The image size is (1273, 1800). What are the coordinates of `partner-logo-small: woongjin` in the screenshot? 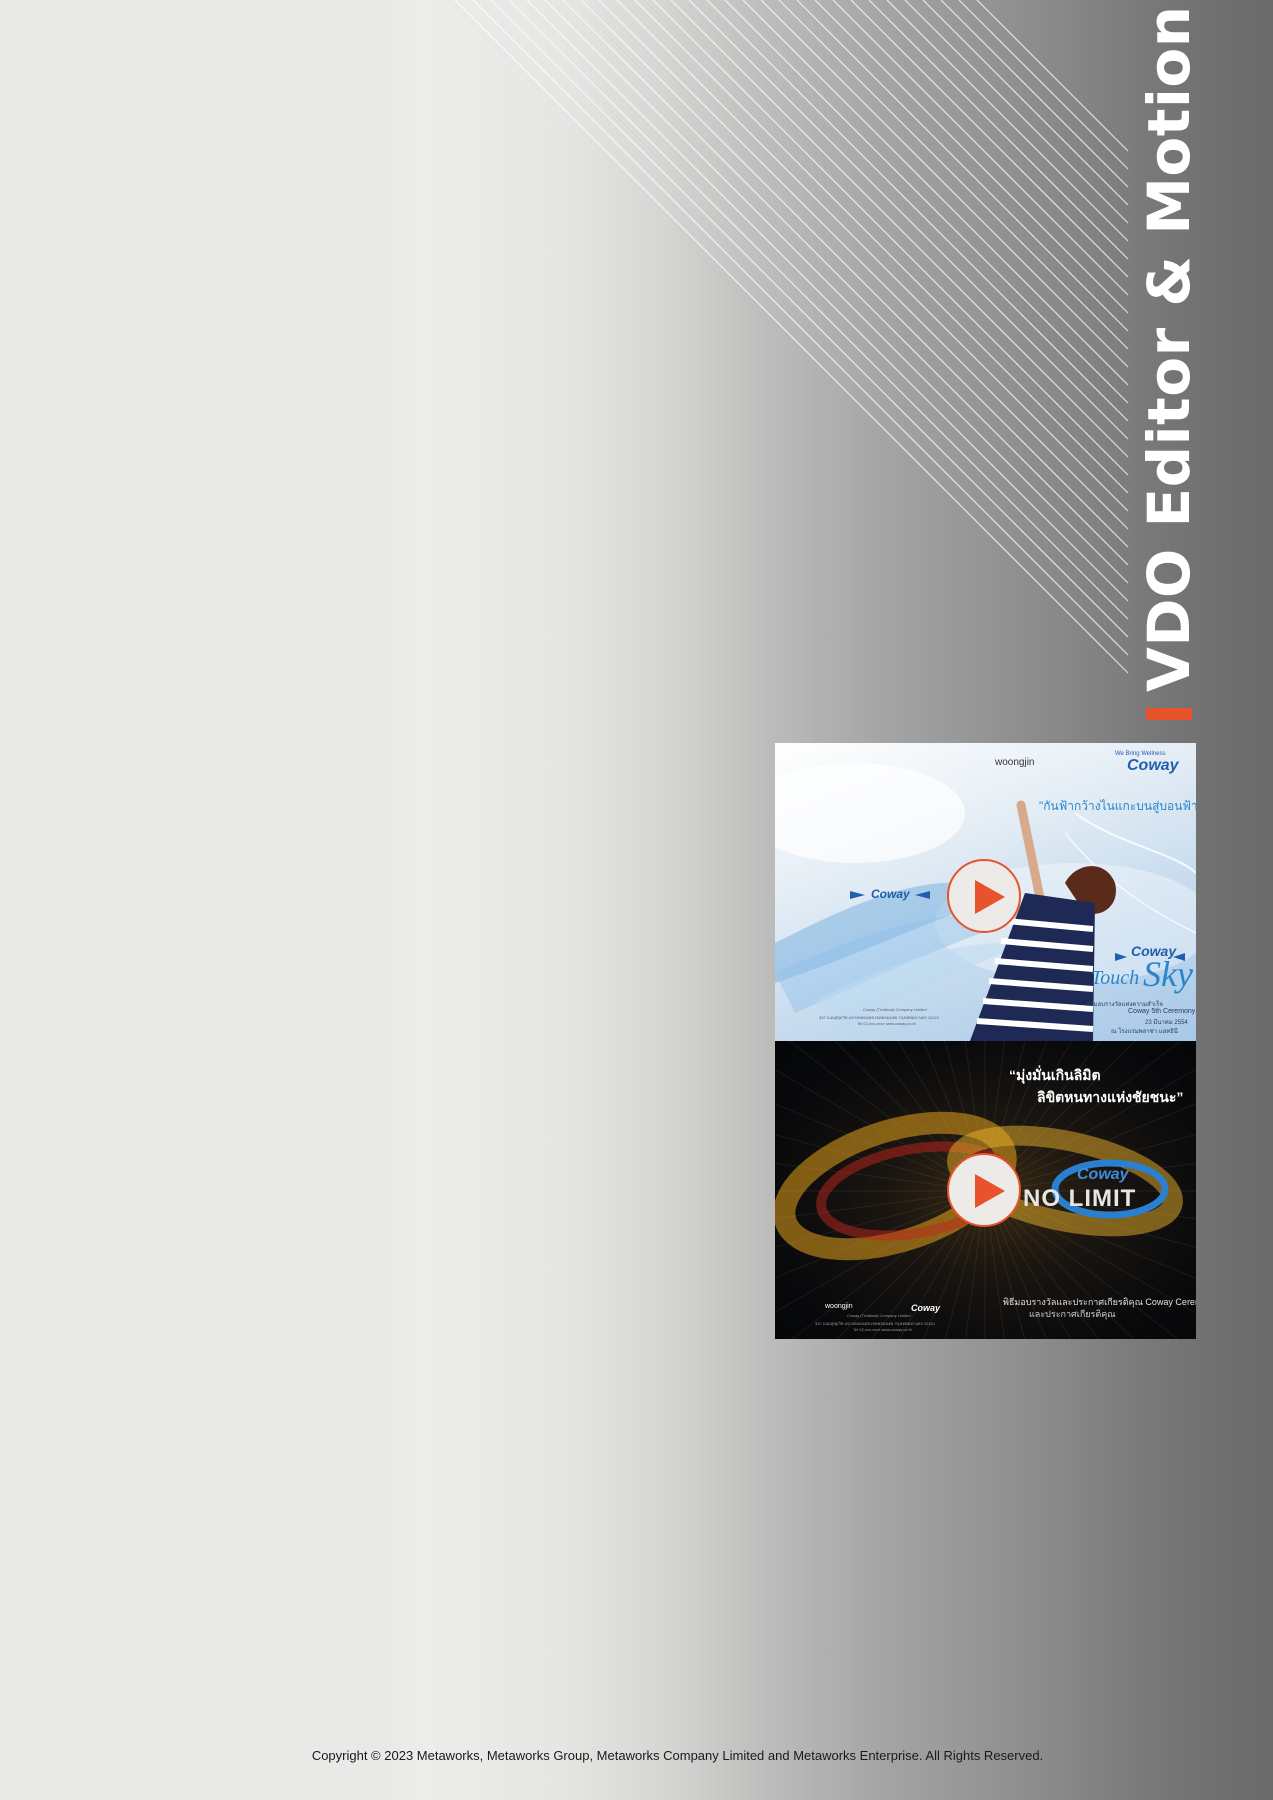 It's located at (839, 1306).